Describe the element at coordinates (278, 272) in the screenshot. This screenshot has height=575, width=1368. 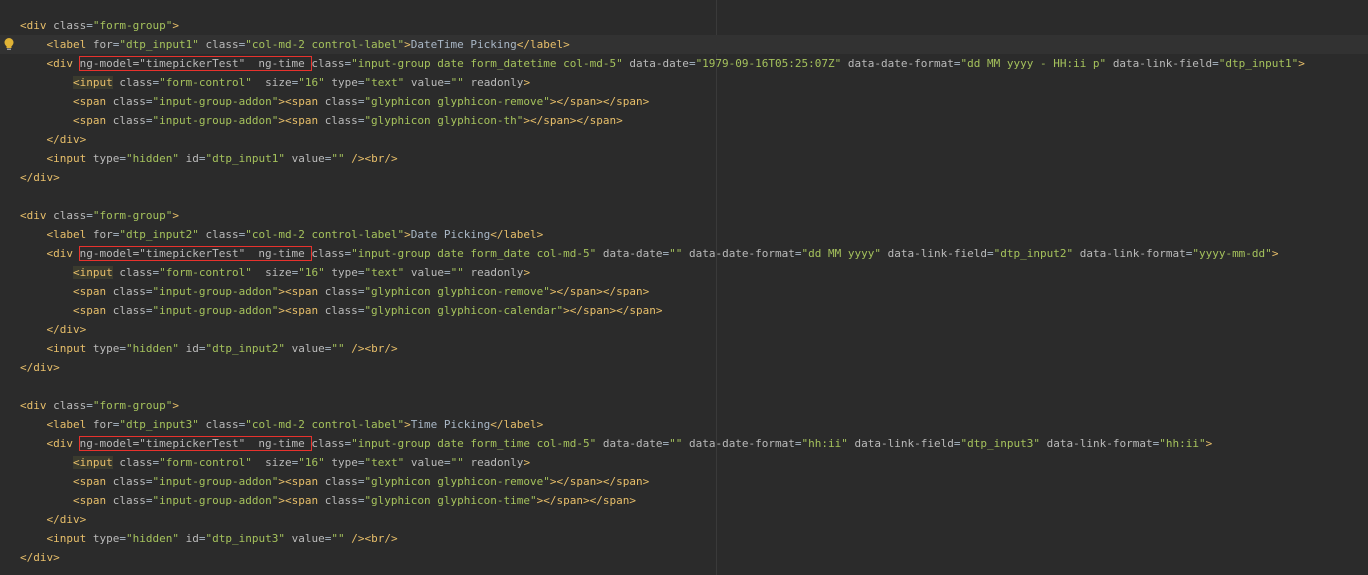
I see `code-token: size` at that location.